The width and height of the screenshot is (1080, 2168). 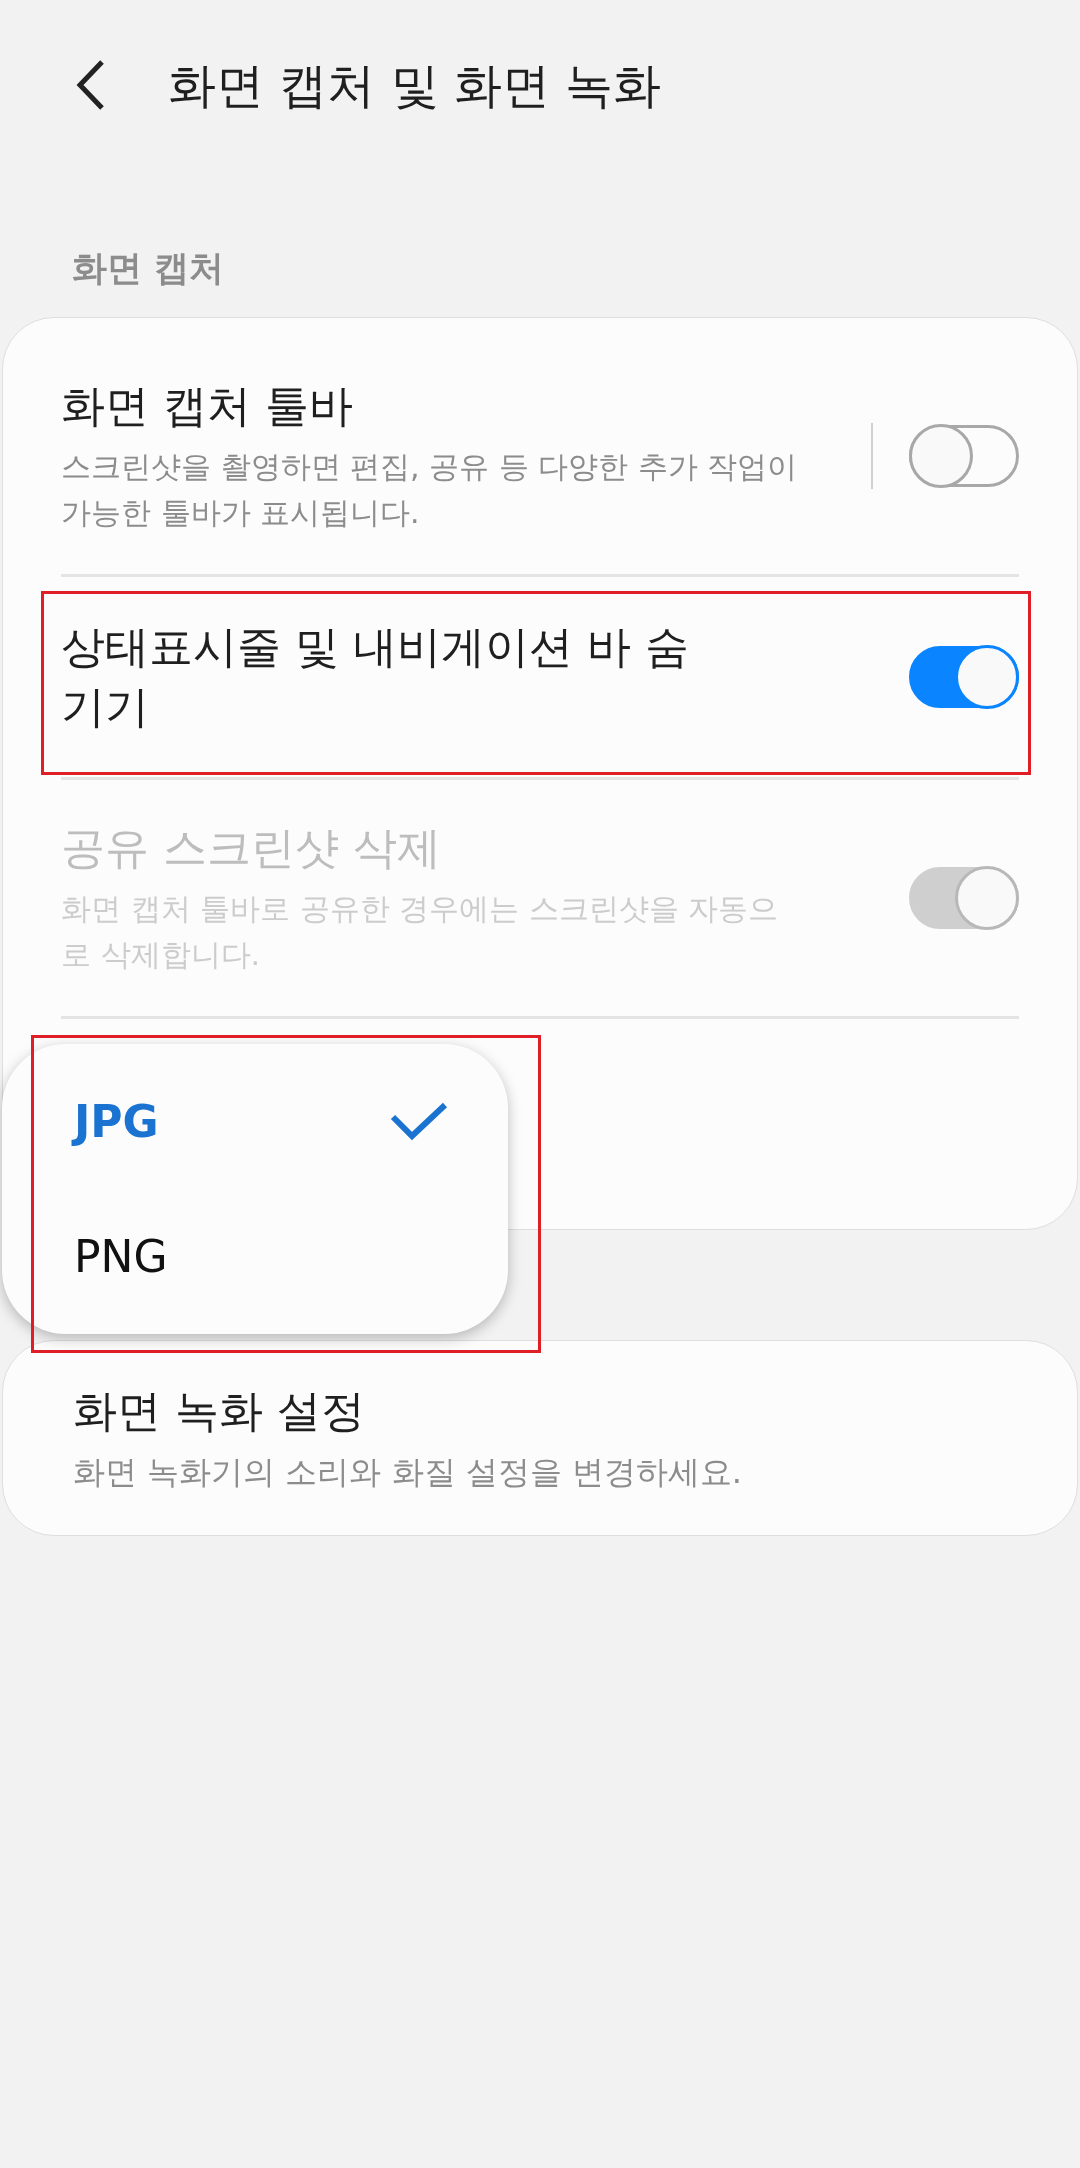 I want to click on setting-title: 화면 캡처 툴바, so click(x=207, y=405).